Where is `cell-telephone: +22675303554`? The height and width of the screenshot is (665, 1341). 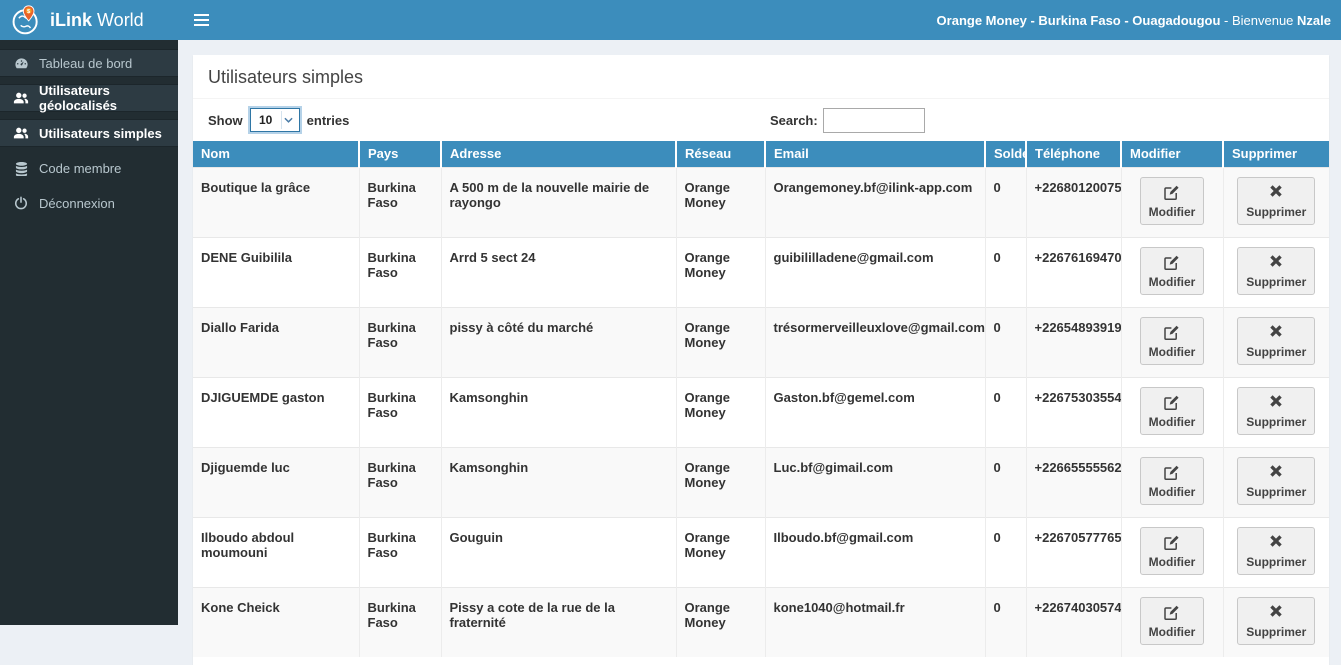 cell-telephone: +22675303554 is located at coordinates (1073, 412).